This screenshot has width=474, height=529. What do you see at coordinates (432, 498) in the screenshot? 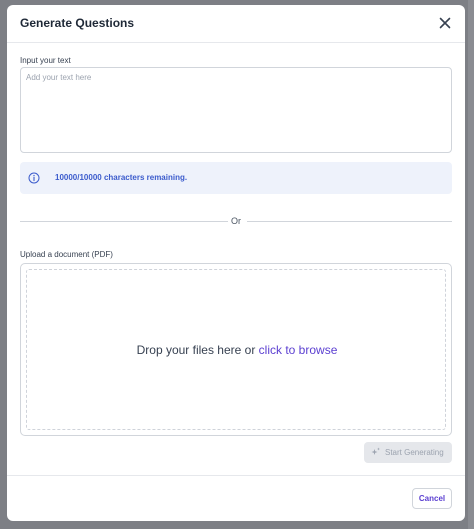
I see `cancel-button: Cancel` at bounding box center [432, 498].